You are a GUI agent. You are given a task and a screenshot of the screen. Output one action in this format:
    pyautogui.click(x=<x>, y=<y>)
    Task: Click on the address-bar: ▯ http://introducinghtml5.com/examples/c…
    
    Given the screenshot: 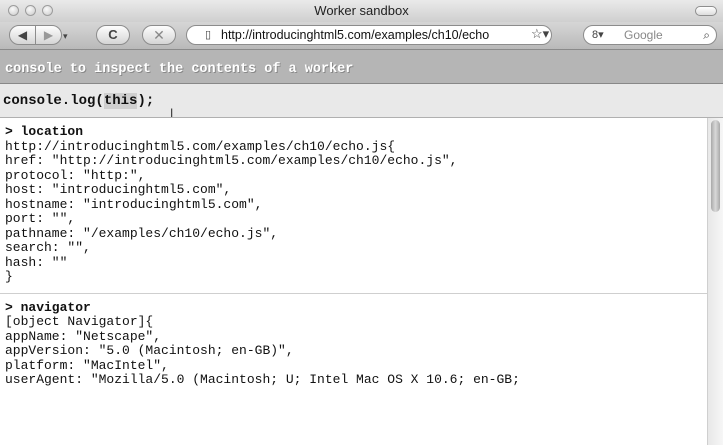 What is the action you would take?
    pyautogui.click(x=369, y=35)
    